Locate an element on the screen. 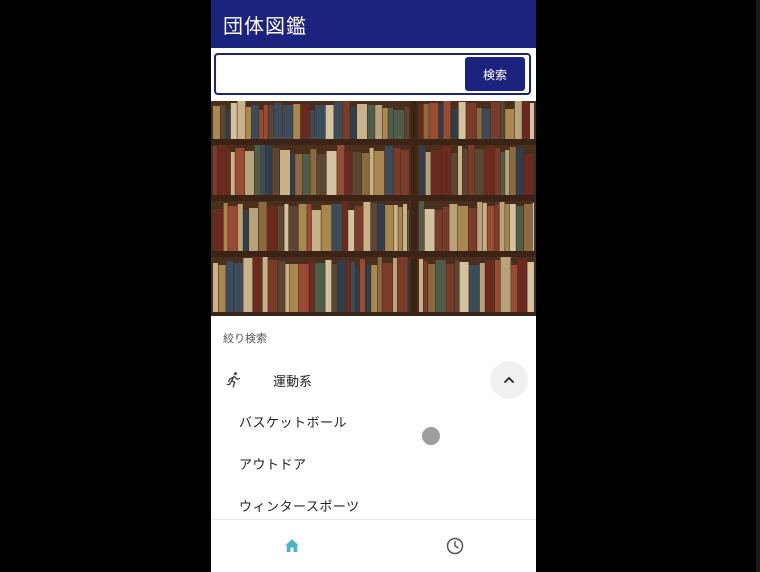  collapse-button is located at coordinates (509, 380).